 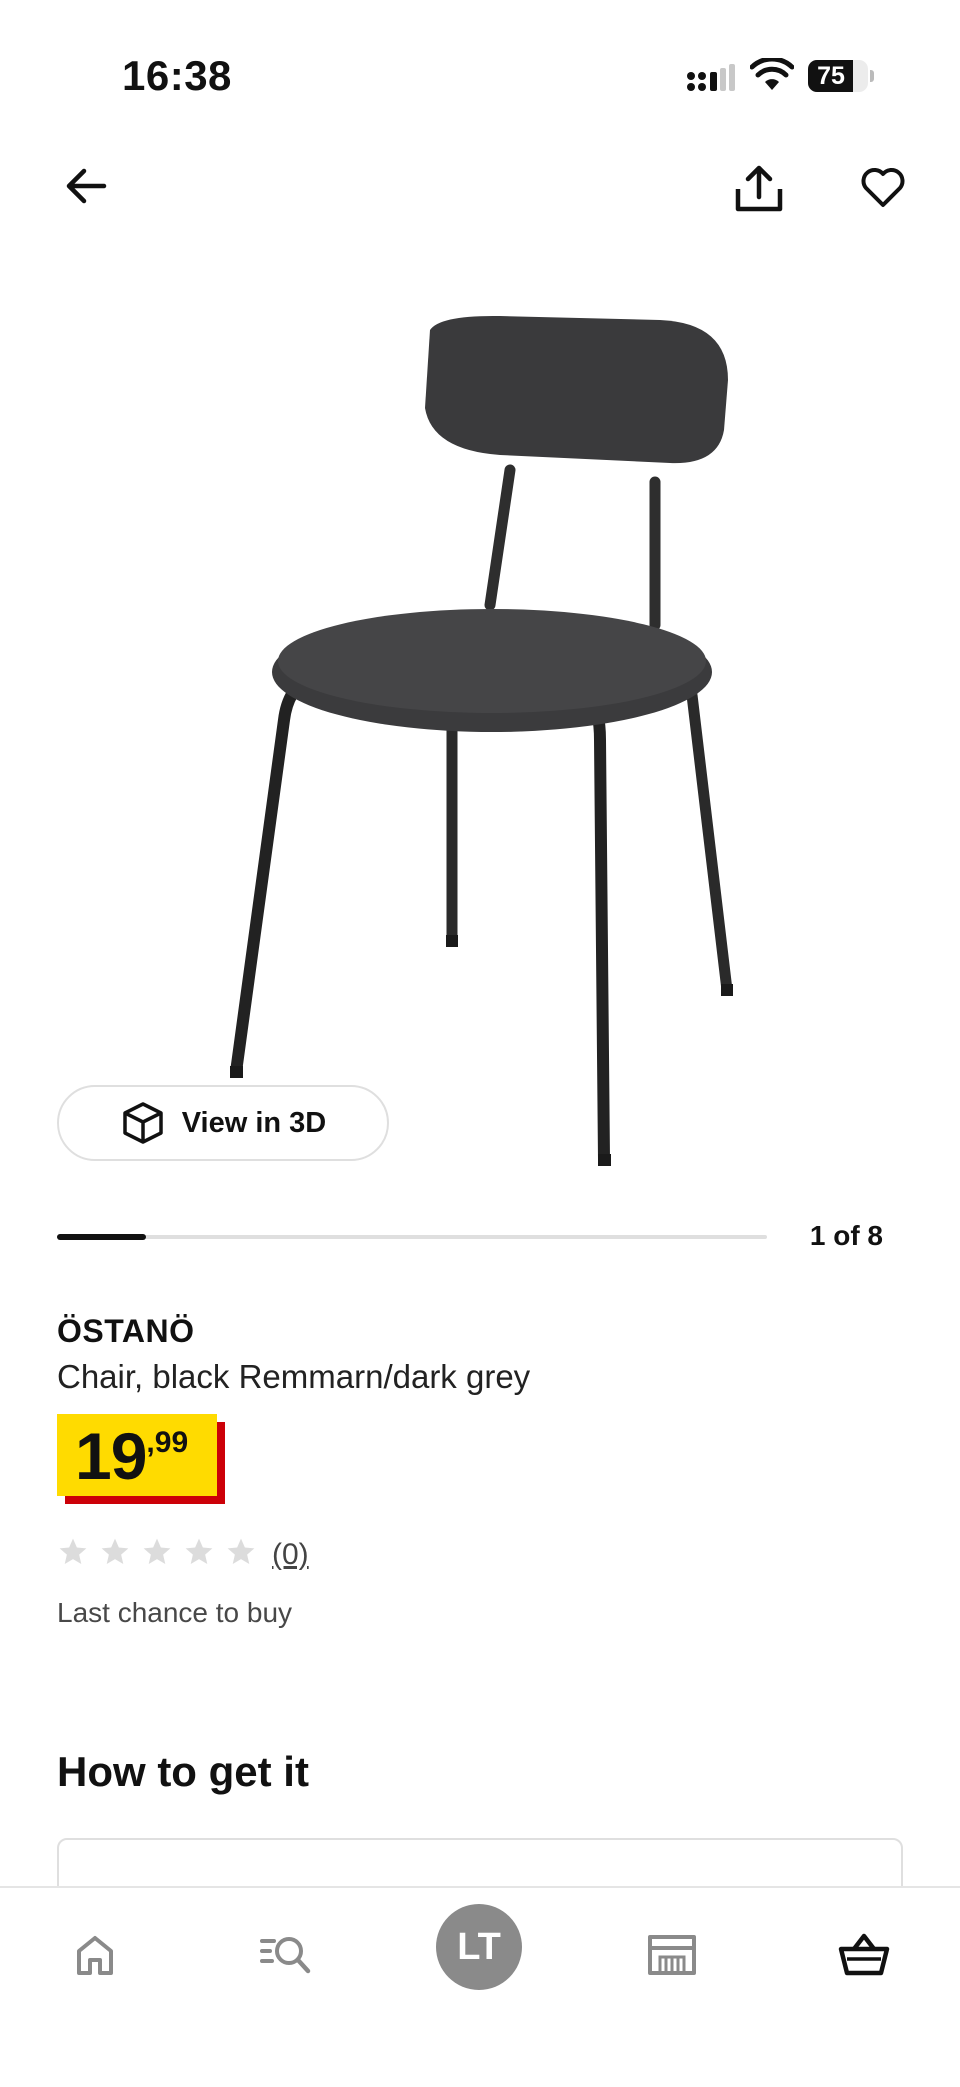 I want to click on view-in-3d-button: View in 3D, so click(x=223, y=1123).